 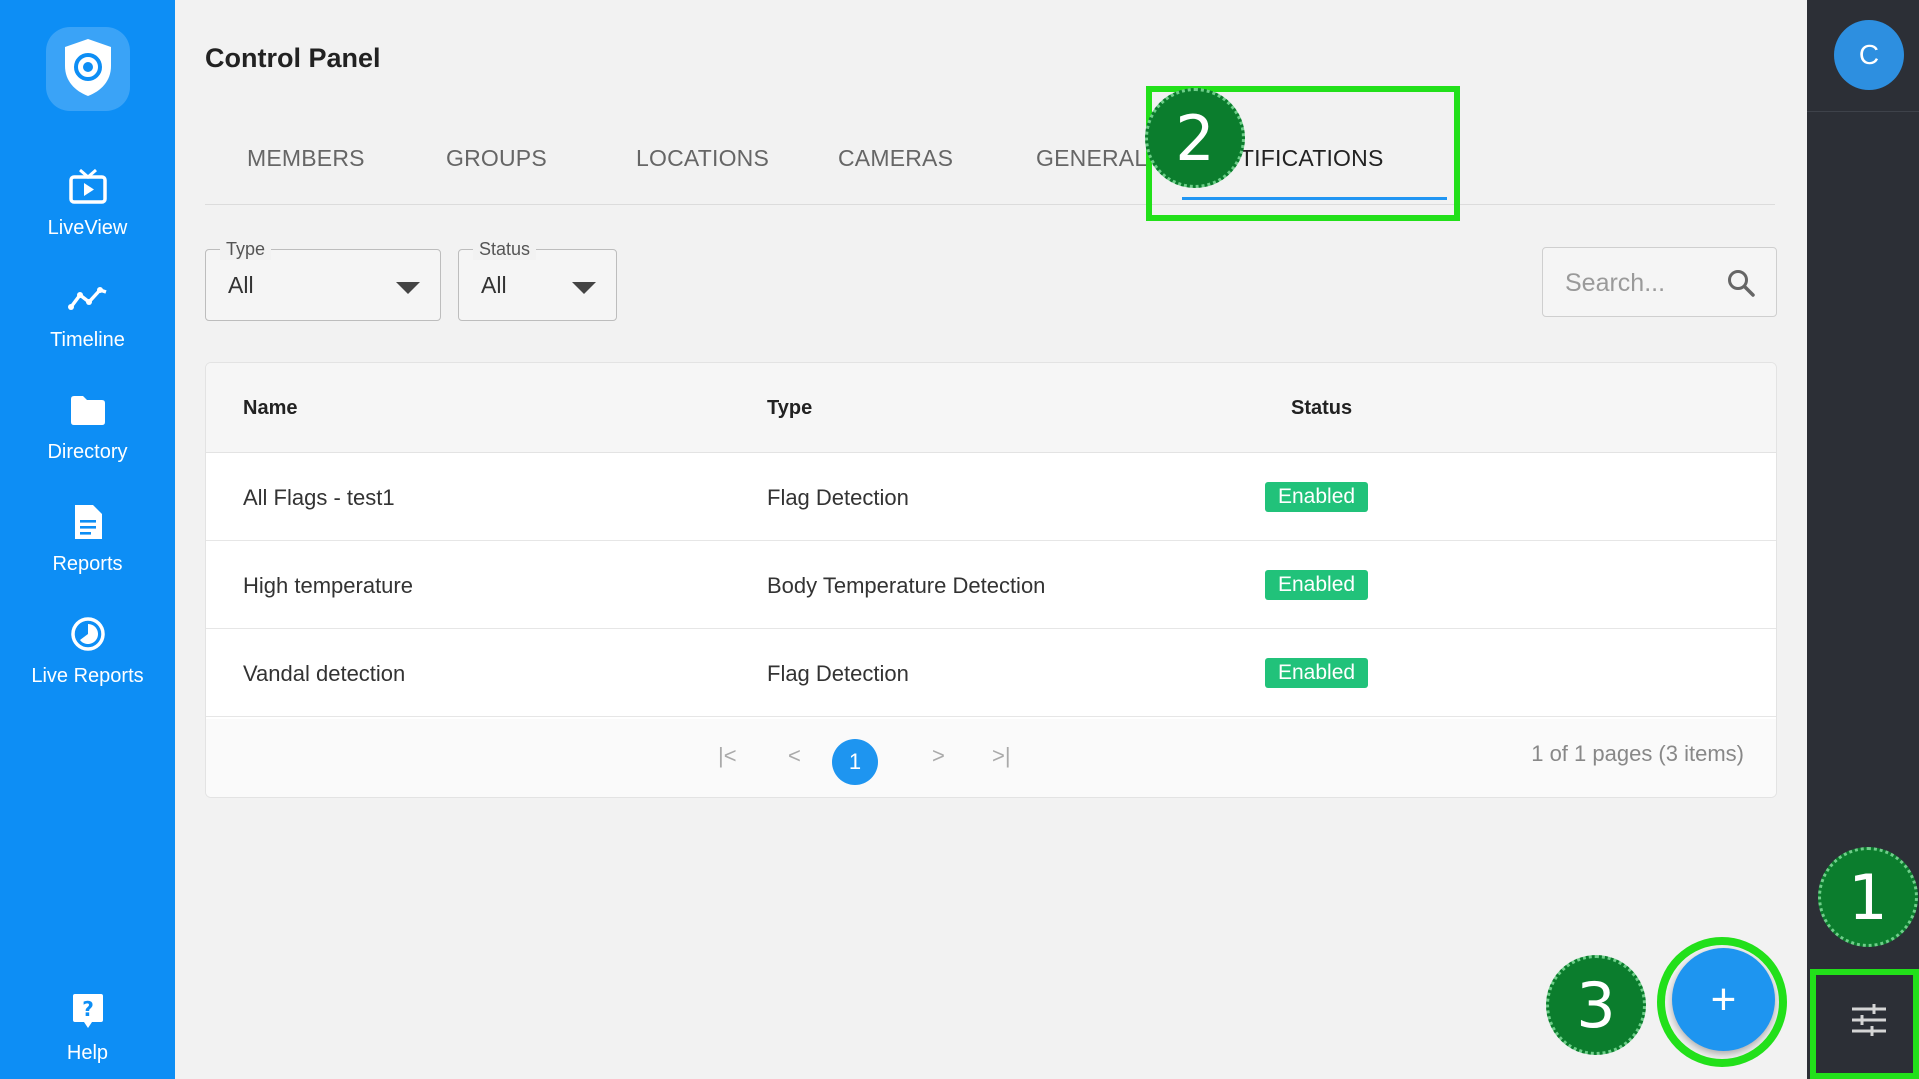 I want to click on prev-page-button: <, so click(x=794, y=756).